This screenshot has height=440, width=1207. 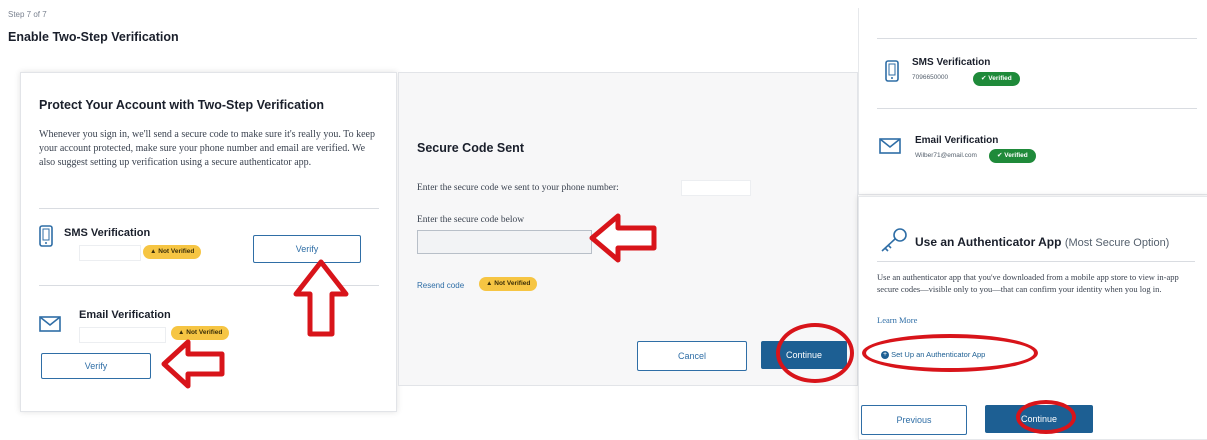 I want to click on auth-title-note: (Most Secure Option), so click(x=1117, y=243).